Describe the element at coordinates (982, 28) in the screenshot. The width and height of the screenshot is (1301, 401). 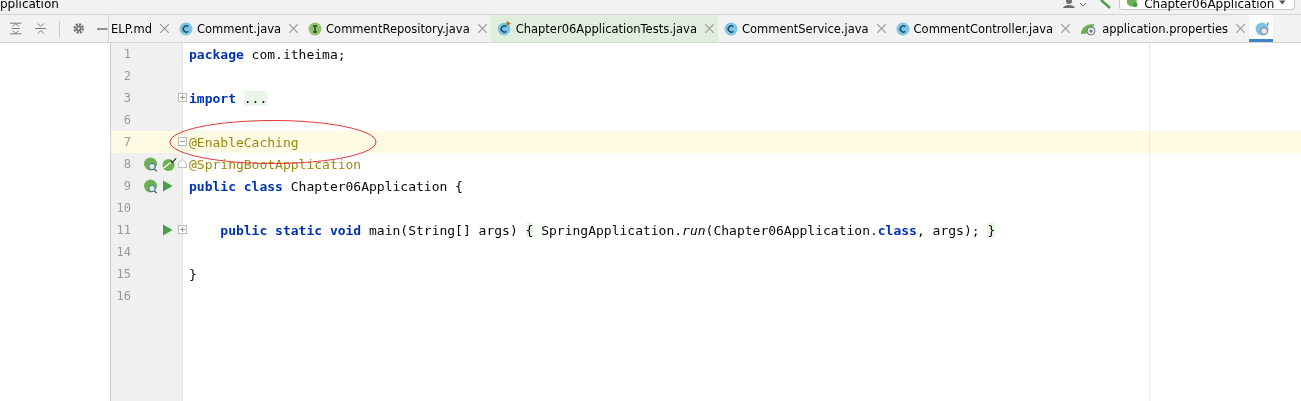
I see `editor-tab: CommentController.java` at that location.